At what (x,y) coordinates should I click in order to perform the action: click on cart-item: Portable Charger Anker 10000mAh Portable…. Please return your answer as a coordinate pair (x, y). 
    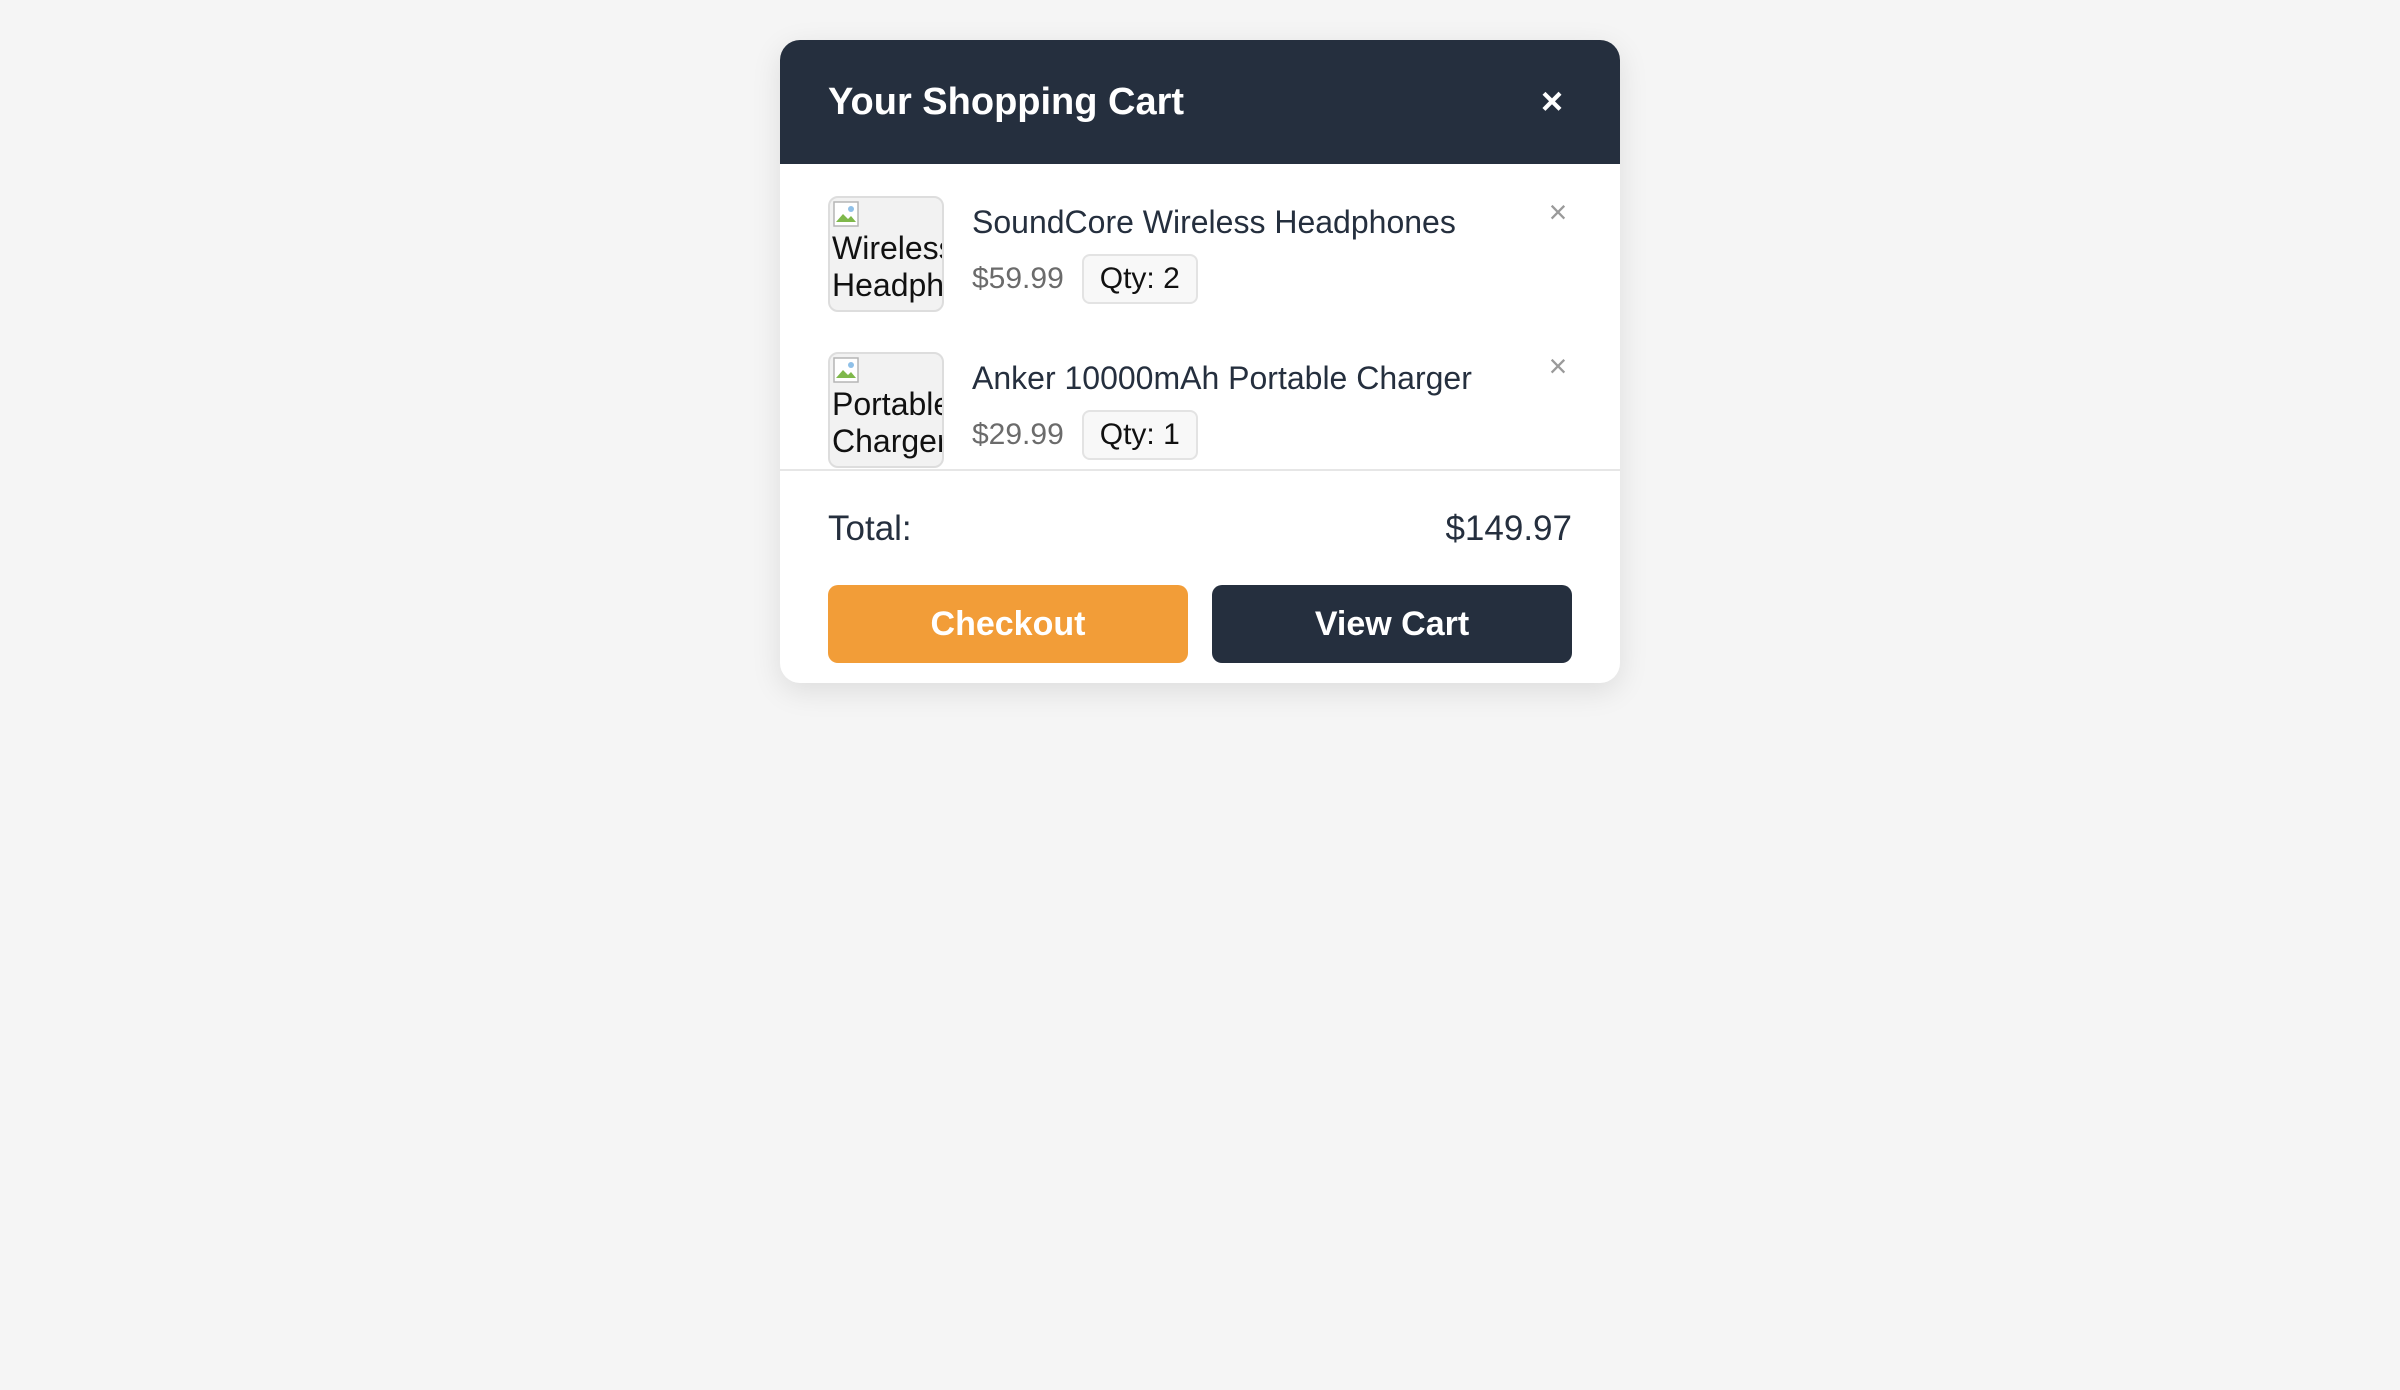
    Looking at the image, I should click on (1200, 394).